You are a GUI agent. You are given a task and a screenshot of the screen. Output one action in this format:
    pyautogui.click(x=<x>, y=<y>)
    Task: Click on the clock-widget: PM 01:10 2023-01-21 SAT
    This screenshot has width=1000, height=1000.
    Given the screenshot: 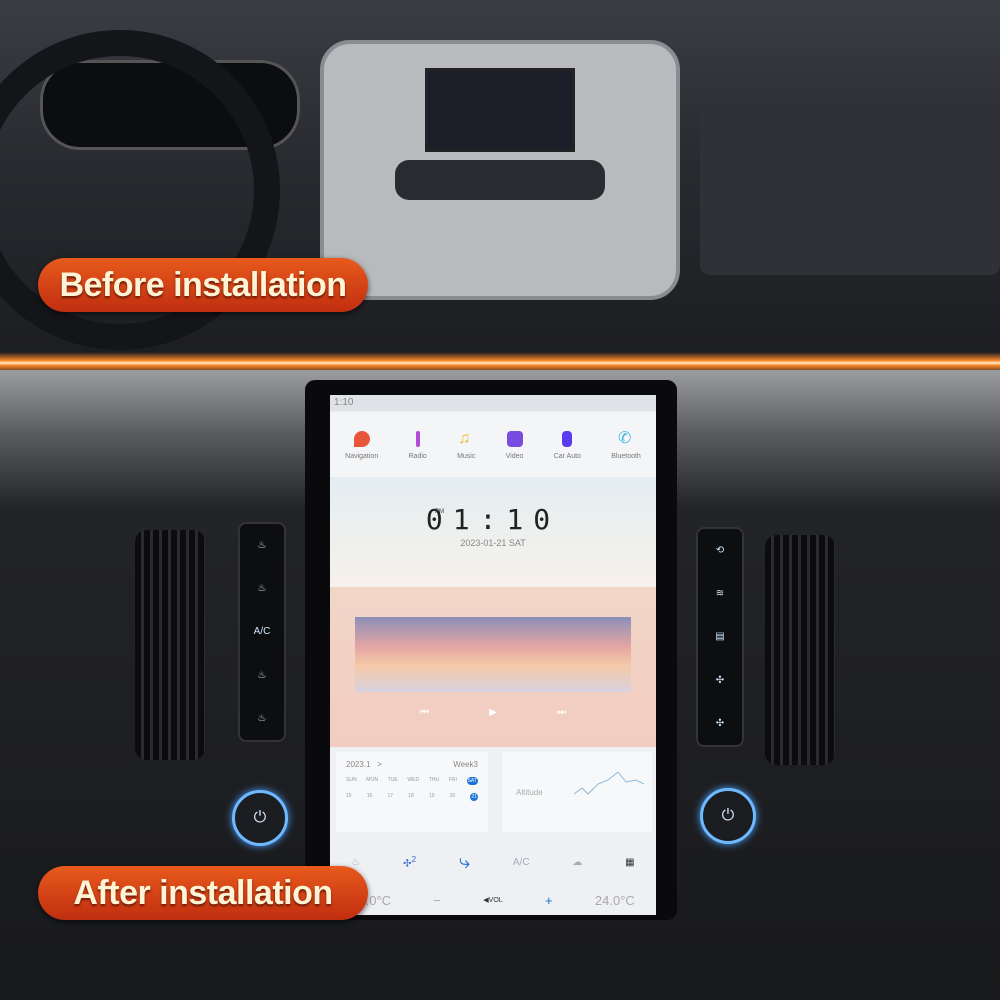 What is the action you would take?
    pyautogui.click(x=493, y=532)
    